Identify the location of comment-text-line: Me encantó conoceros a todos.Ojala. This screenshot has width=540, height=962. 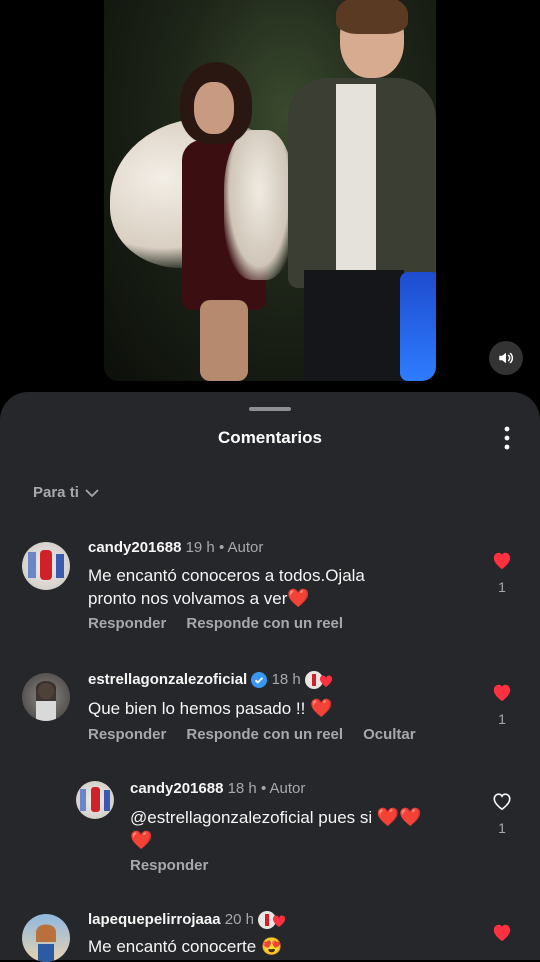
(226, 575).